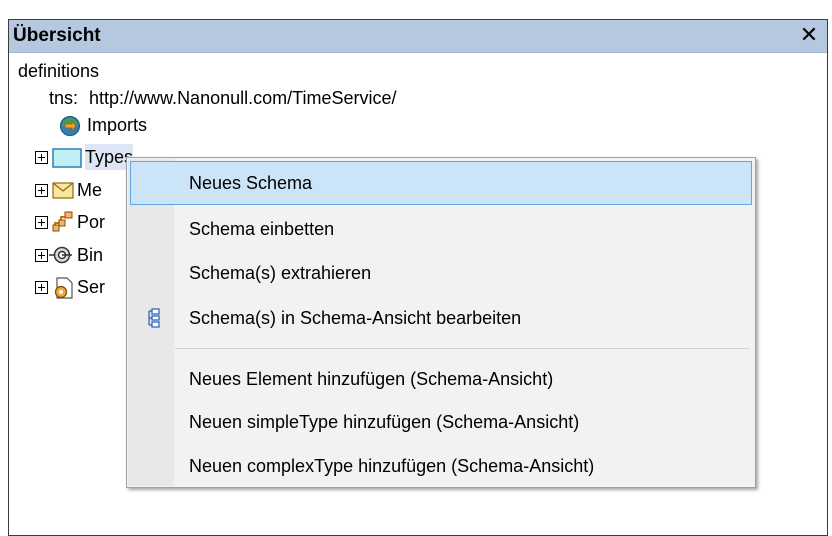 The height and width of the screenshot is (536, 832). What do you see at coordinates (251, 183) in the screenshot?
I see `menu-item-label: Neues Schema` at bounding box center [251, 183].